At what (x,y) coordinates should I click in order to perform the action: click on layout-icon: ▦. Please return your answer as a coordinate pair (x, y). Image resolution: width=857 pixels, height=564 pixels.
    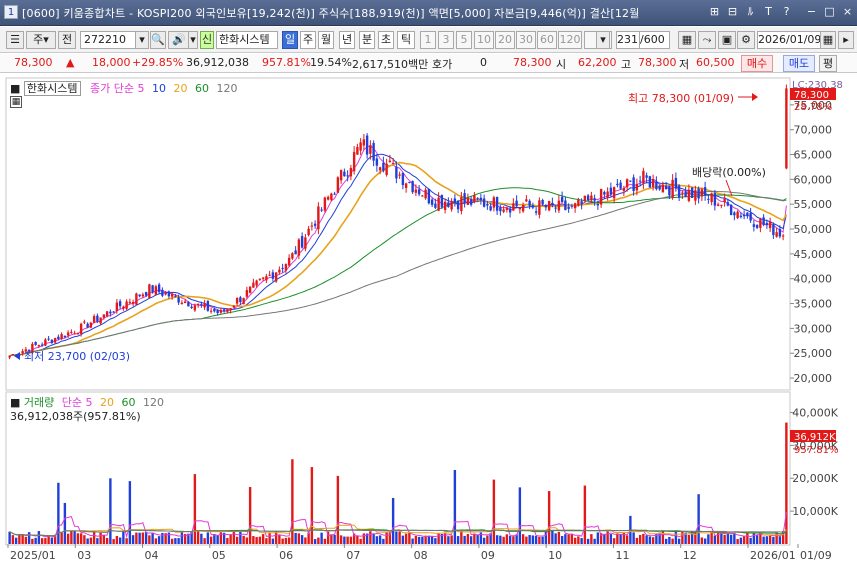
    Looking at the image, I should click on (687, 40).